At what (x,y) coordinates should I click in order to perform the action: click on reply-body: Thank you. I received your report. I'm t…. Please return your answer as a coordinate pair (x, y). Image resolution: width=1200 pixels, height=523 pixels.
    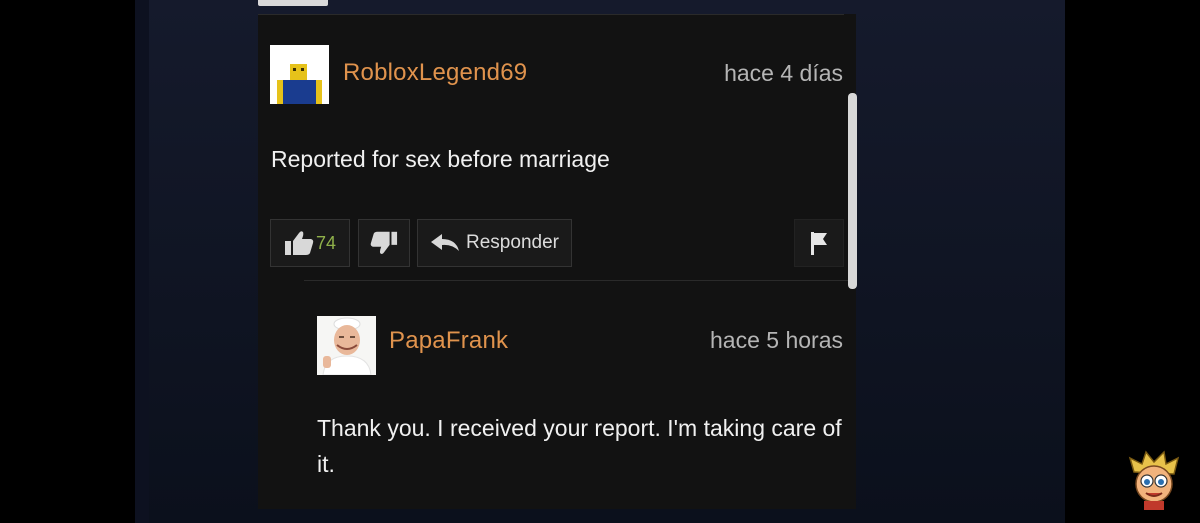
    Looking at the image, I should click on (579, 446).